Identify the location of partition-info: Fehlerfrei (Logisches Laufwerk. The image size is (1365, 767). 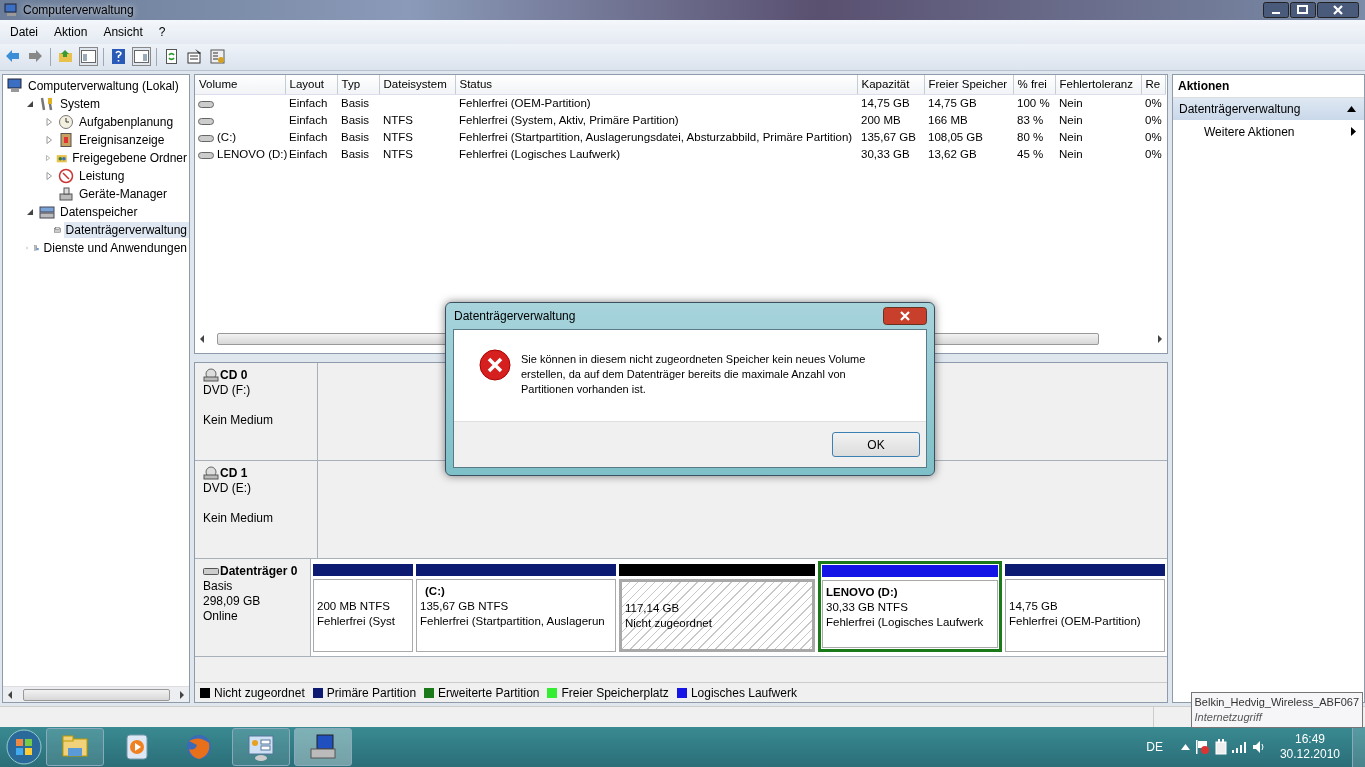
(905, 622).